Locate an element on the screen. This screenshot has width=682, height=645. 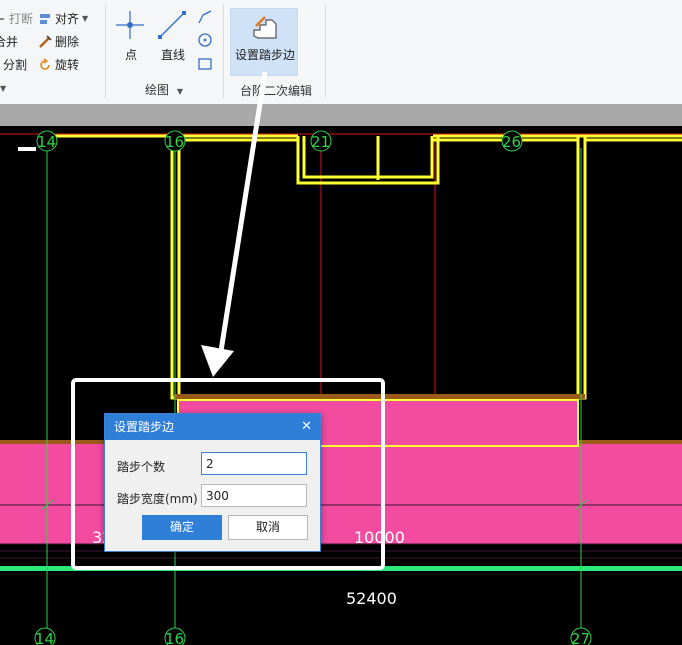
align-icon is located at coordinates (45, 18).